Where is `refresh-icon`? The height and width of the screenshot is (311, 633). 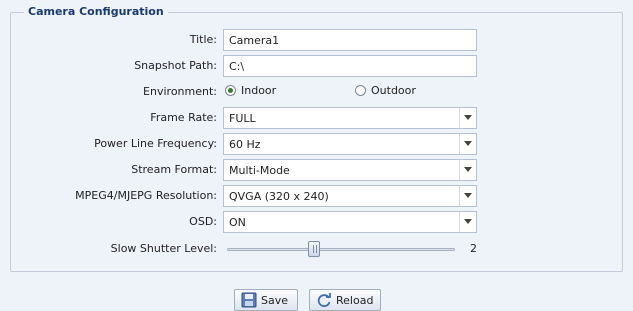
refresh-icon is located at coordinates (324, 301).